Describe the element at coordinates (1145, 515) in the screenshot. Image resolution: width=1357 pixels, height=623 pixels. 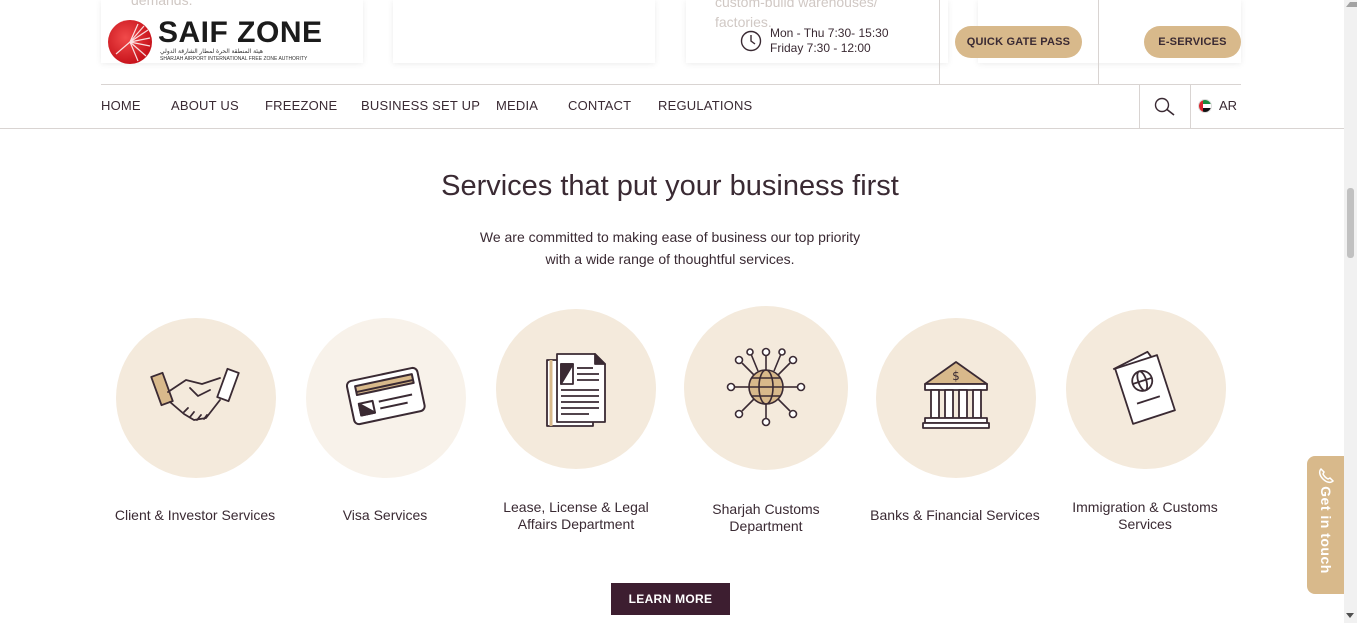
I see `service-label: Immigration & Customs Services` at that location.